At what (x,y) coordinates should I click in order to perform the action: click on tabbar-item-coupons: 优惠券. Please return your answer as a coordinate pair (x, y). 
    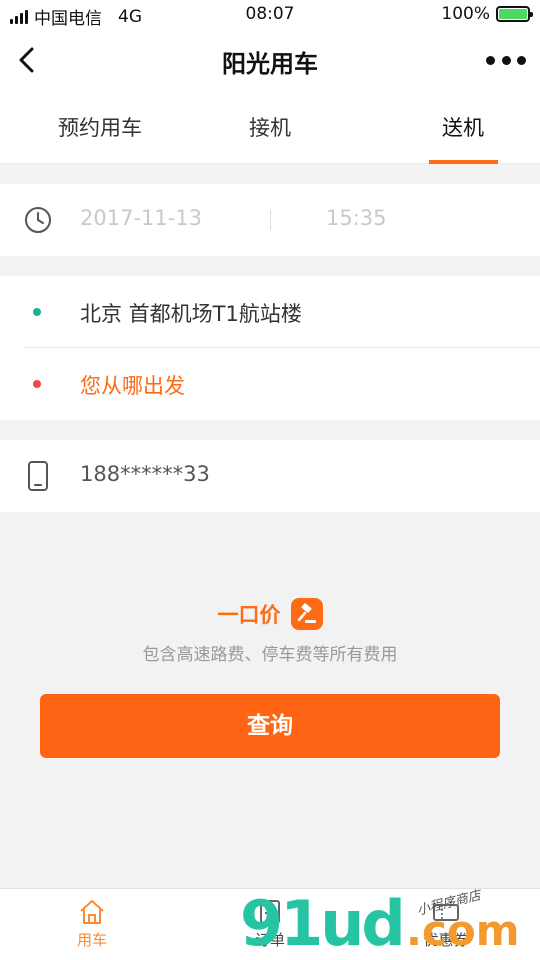
    Looking at the image, I should click on (446, 923).